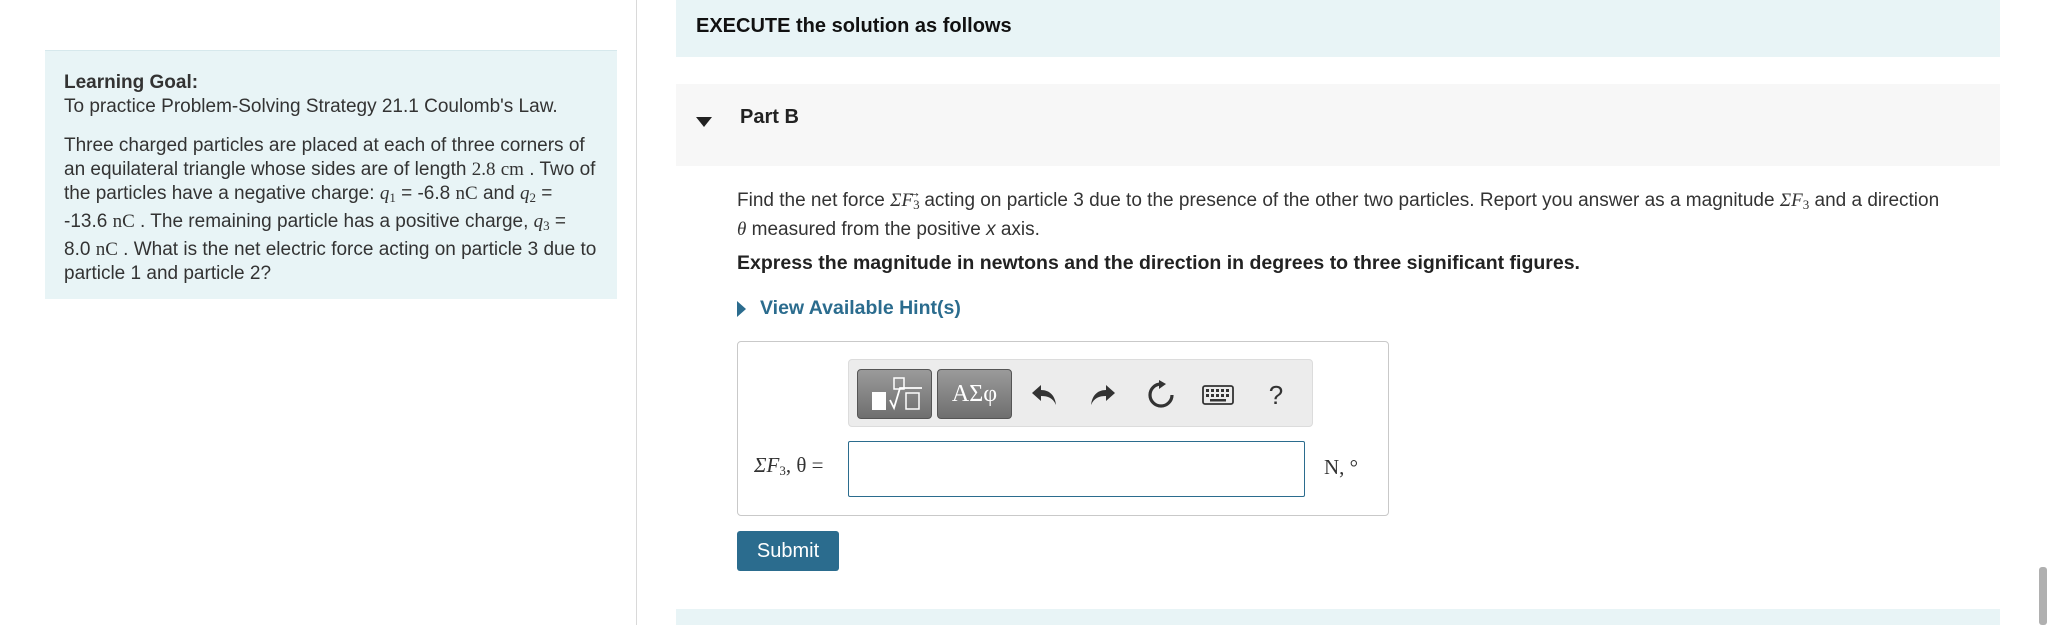 The height and width of the screenshot is (625, 2047). What do you see at coordinates (1877, 200) in the screenshot?
I see `question-part-c: and a direction` at bounding box center [1877, 200].